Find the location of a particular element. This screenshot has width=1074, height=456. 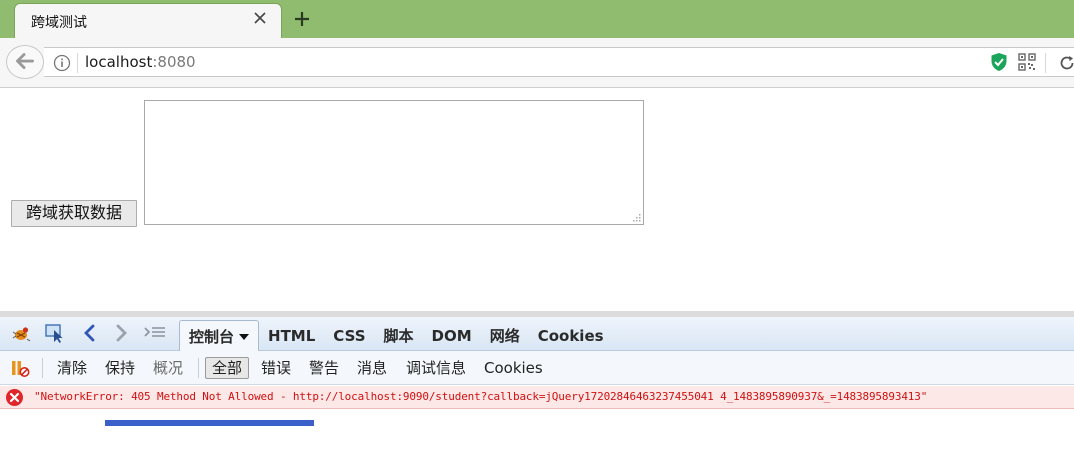

dropdown-caret-icon is located at coordinates (244, 337).